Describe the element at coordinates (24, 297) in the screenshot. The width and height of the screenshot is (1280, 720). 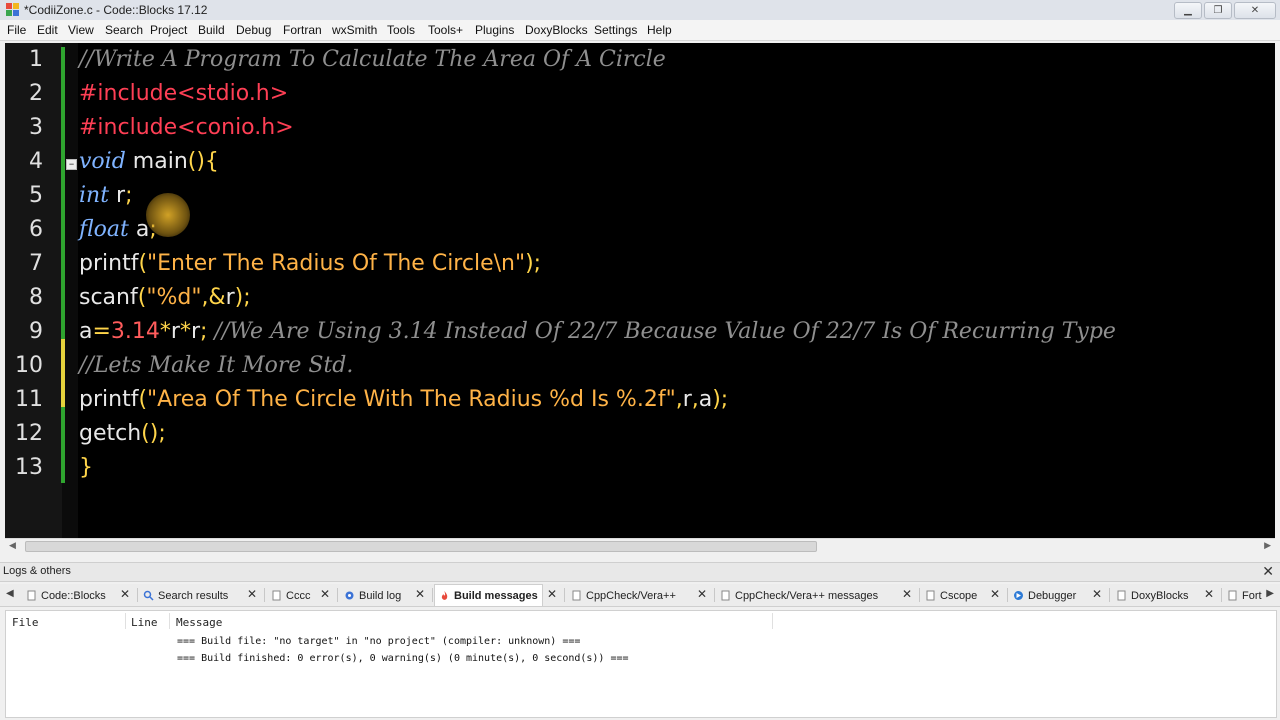
I see `line-number: 8` at that location.